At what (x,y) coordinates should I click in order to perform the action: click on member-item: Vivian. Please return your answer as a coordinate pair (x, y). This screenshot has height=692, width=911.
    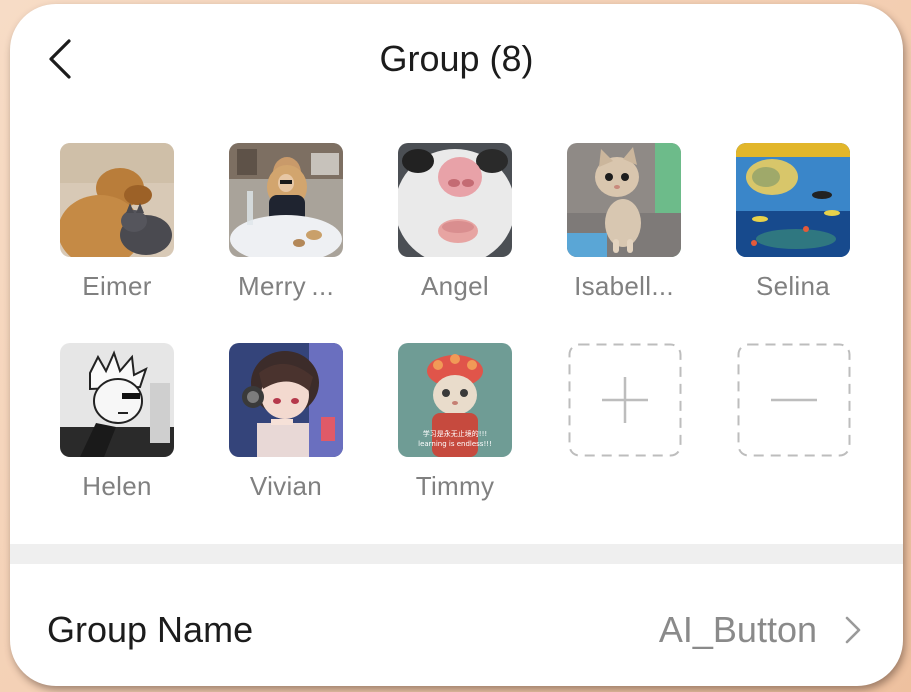
    Looking at the image, I should click on (286, 422).